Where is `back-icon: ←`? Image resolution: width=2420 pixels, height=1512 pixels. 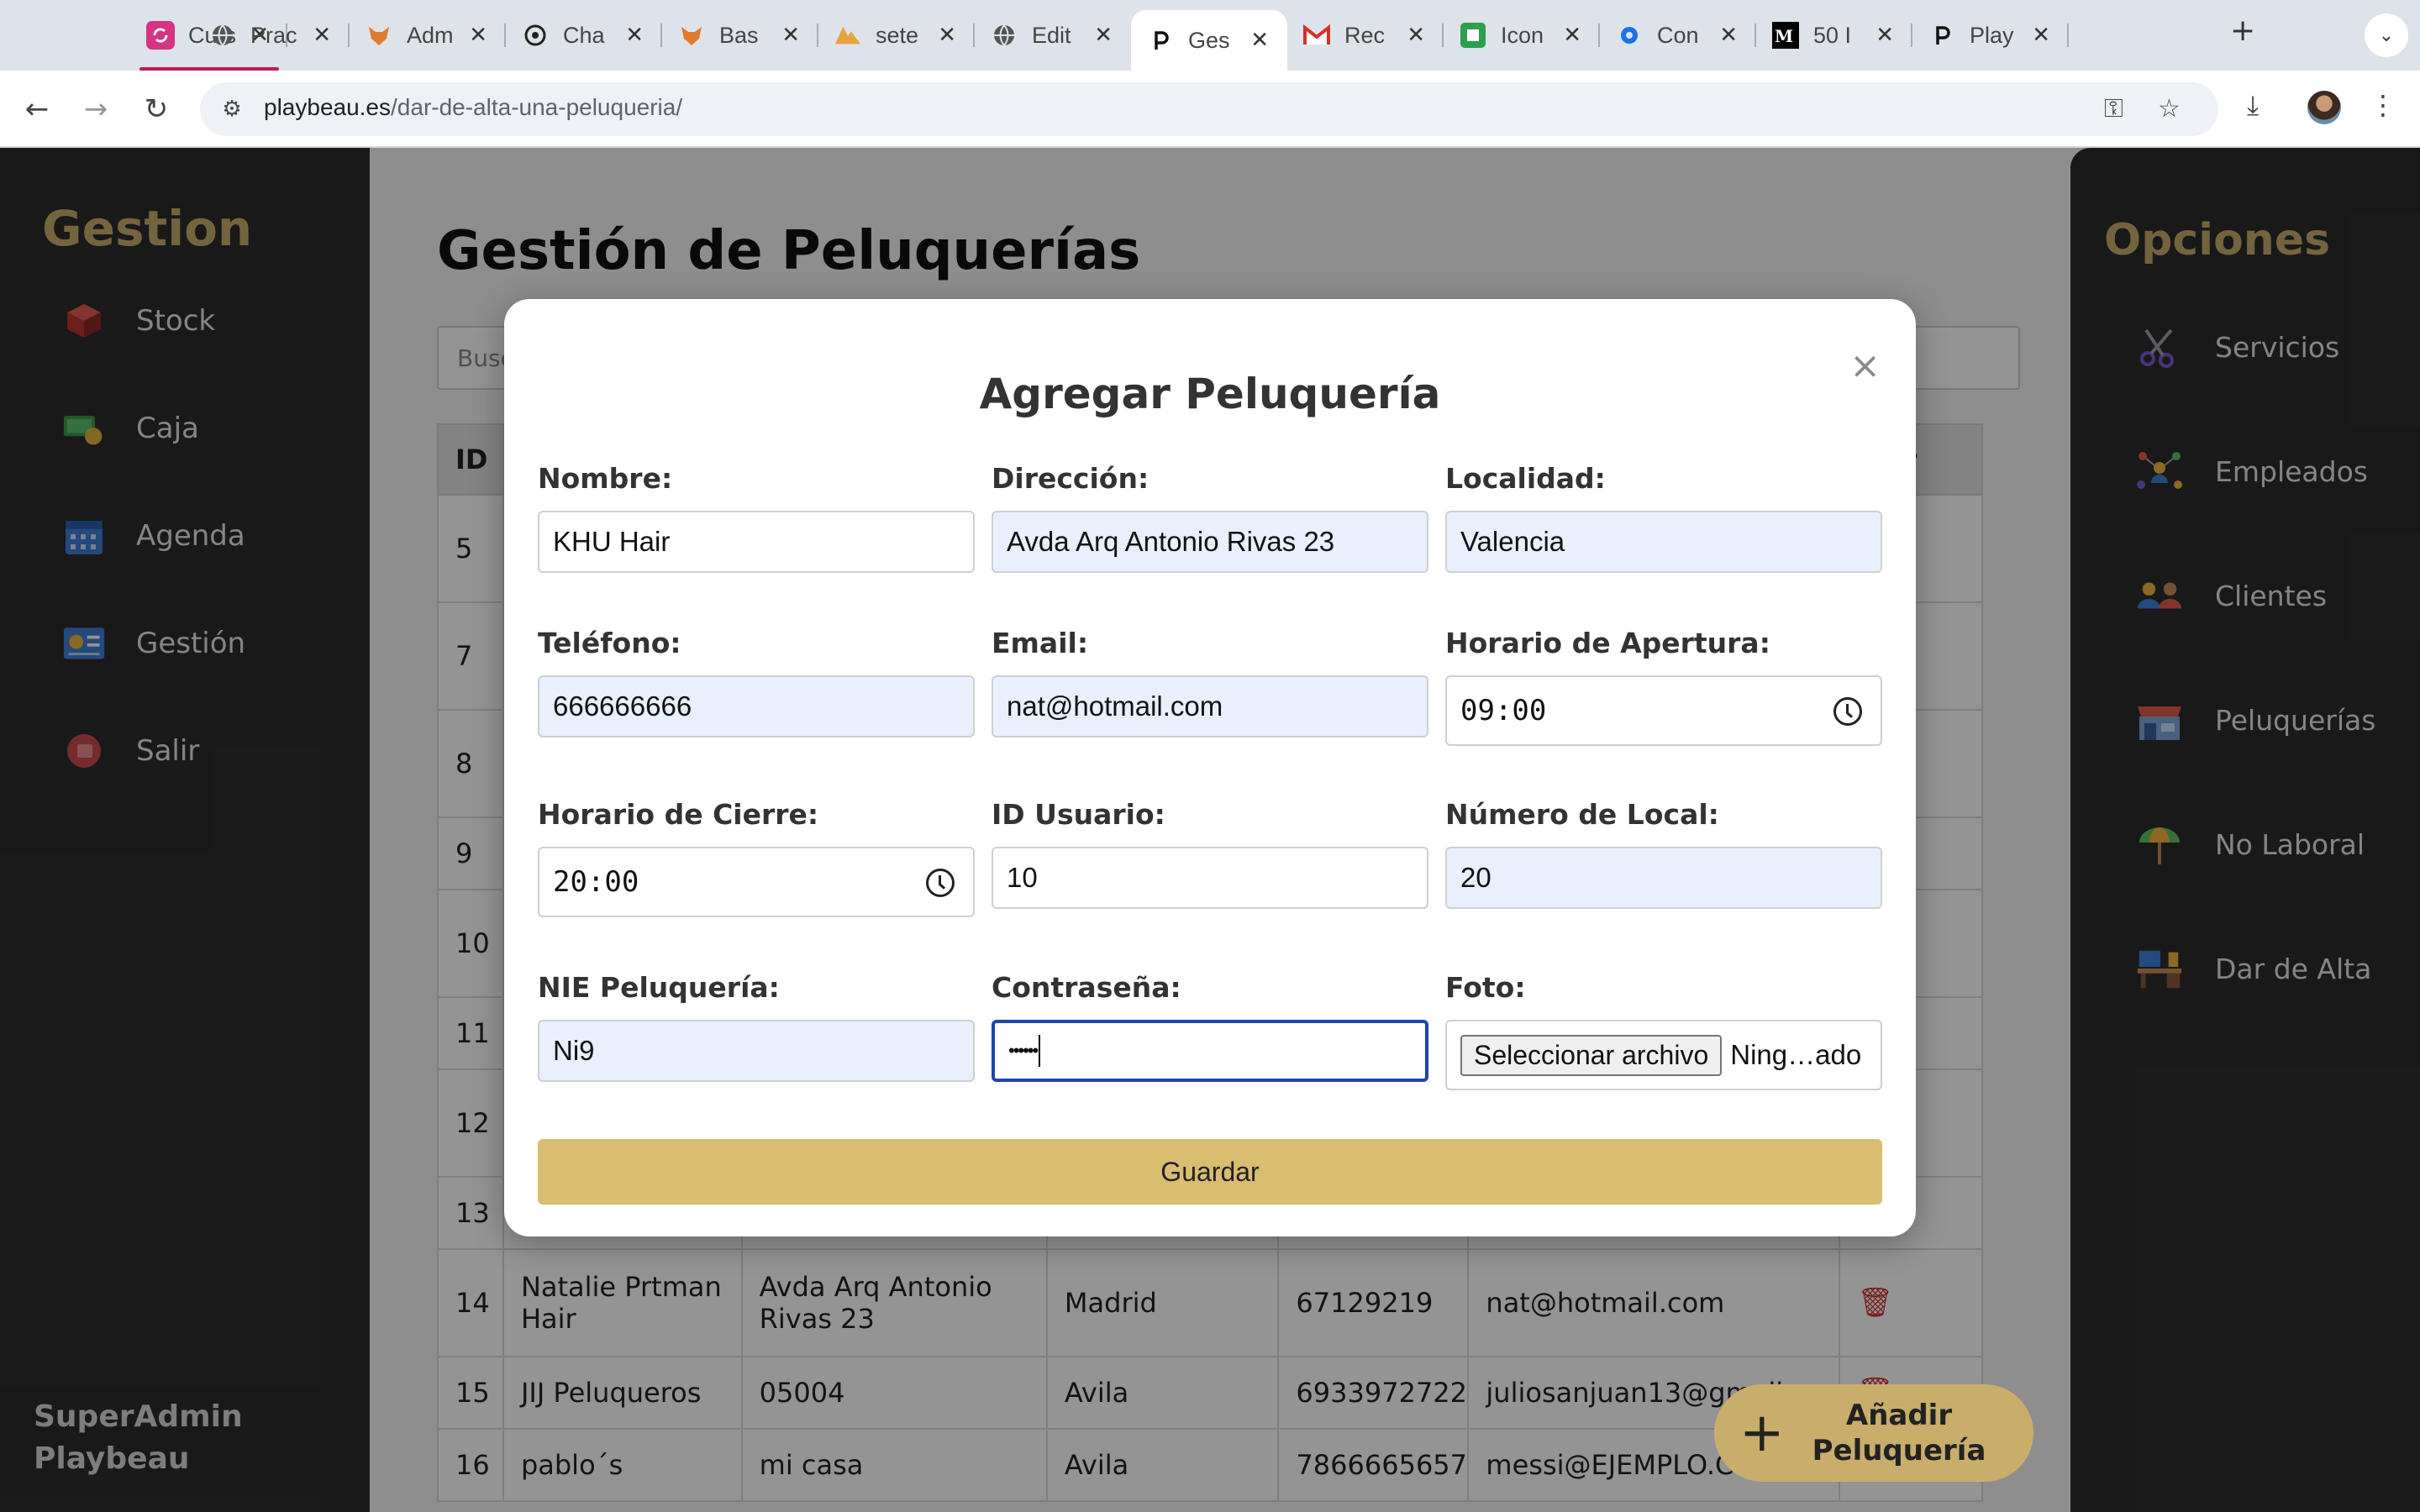 back-icon: ← is located at coordinates (37, 109).